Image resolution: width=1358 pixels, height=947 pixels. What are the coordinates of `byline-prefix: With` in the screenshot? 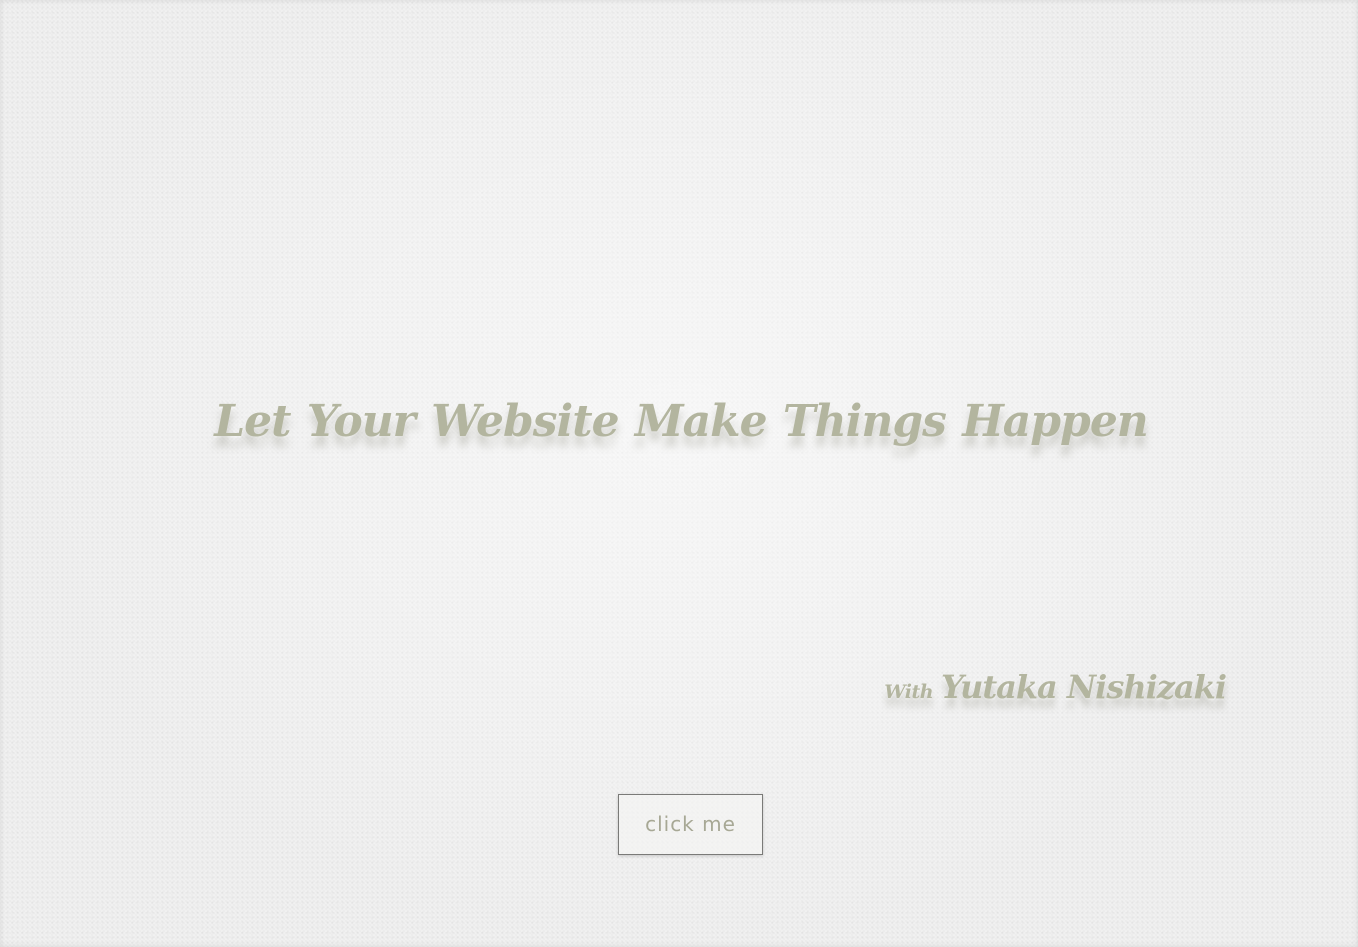 It's located at (909, 692).